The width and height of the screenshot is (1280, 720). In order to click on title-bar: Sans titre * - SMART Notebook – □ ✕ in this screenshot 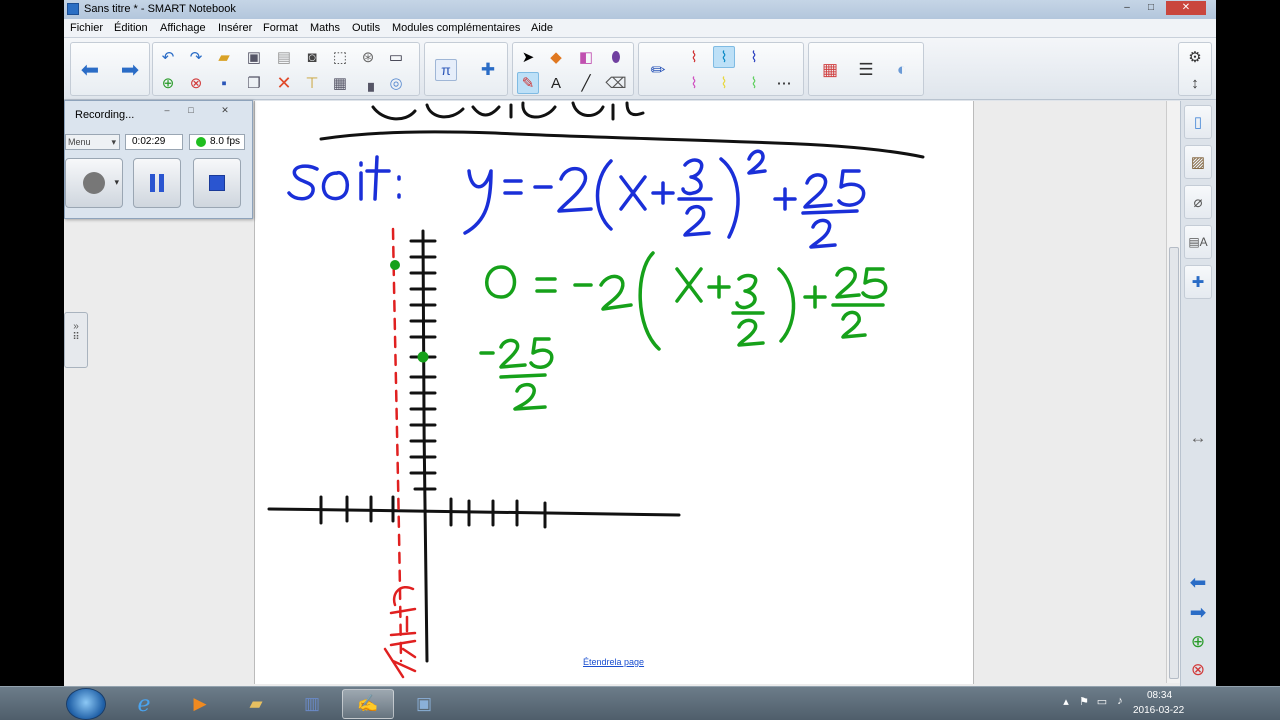, I will do `click(640, 9)`.